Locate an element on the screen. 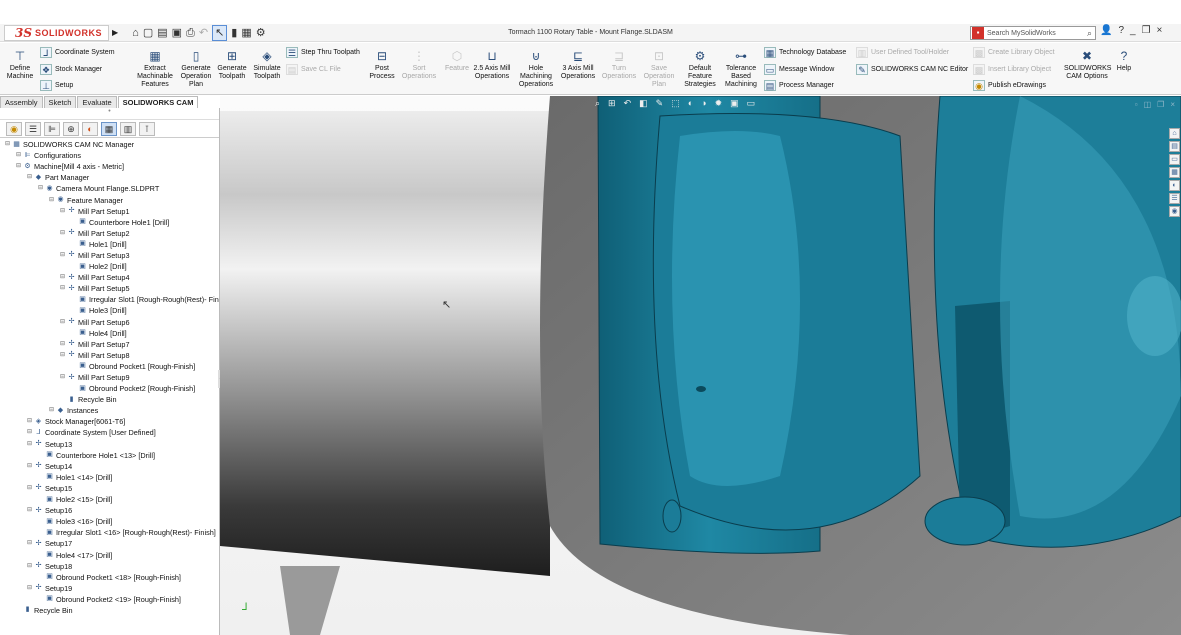 This screenshot has width=1181, height=635. tree-node: ⊟ ✢ Setup19 is located at coordinates (109, 588).